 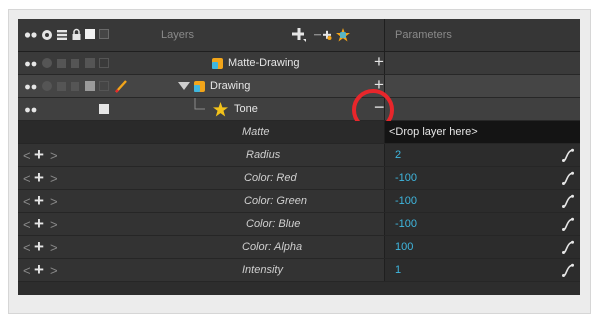 I want to click on param-value-field: 1, so click(x=482, y=270).